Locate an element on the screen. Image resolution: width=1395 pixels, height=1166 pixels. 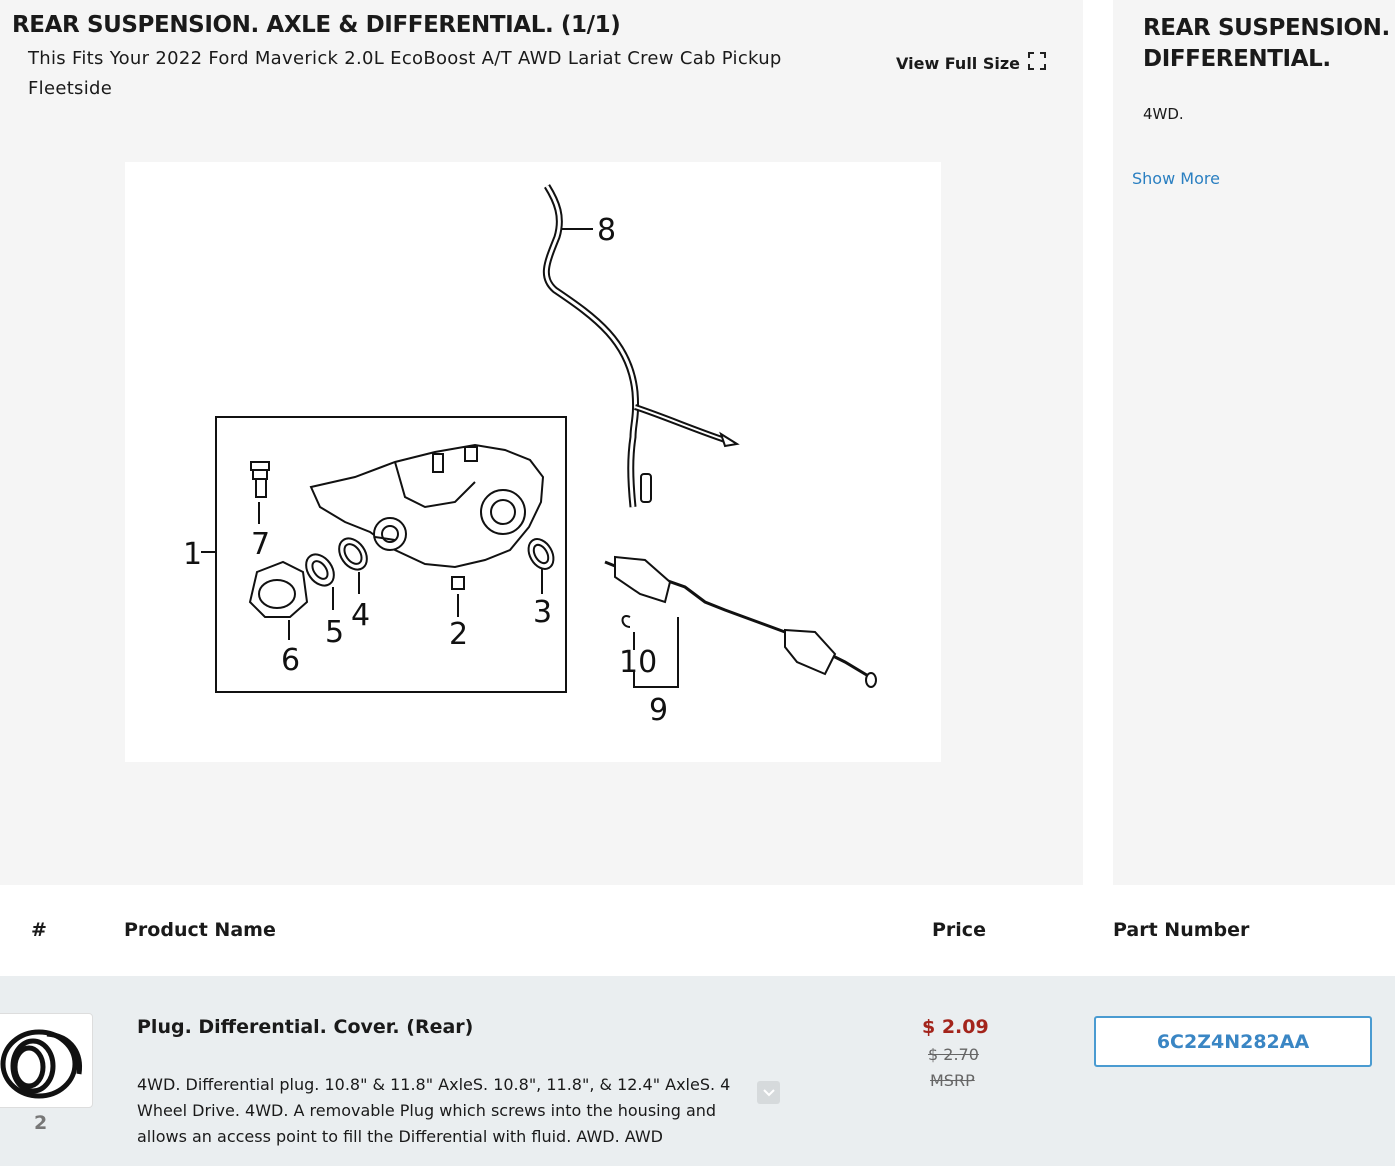
list-price: $ 2.70 is located at coordinates (953, 1054).